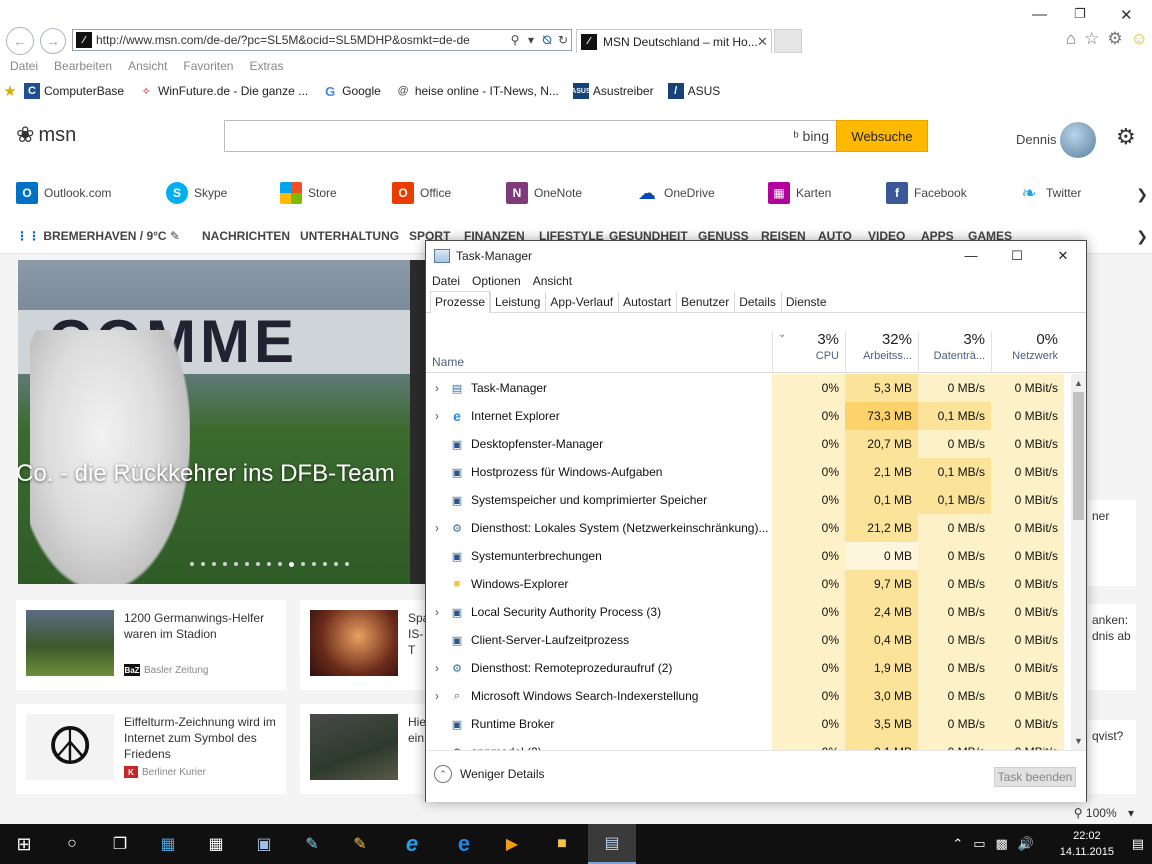  Describe the element at coordinates (1078, 383) in the screenshot. I see `scroll-up-icon: ▲` at that location.